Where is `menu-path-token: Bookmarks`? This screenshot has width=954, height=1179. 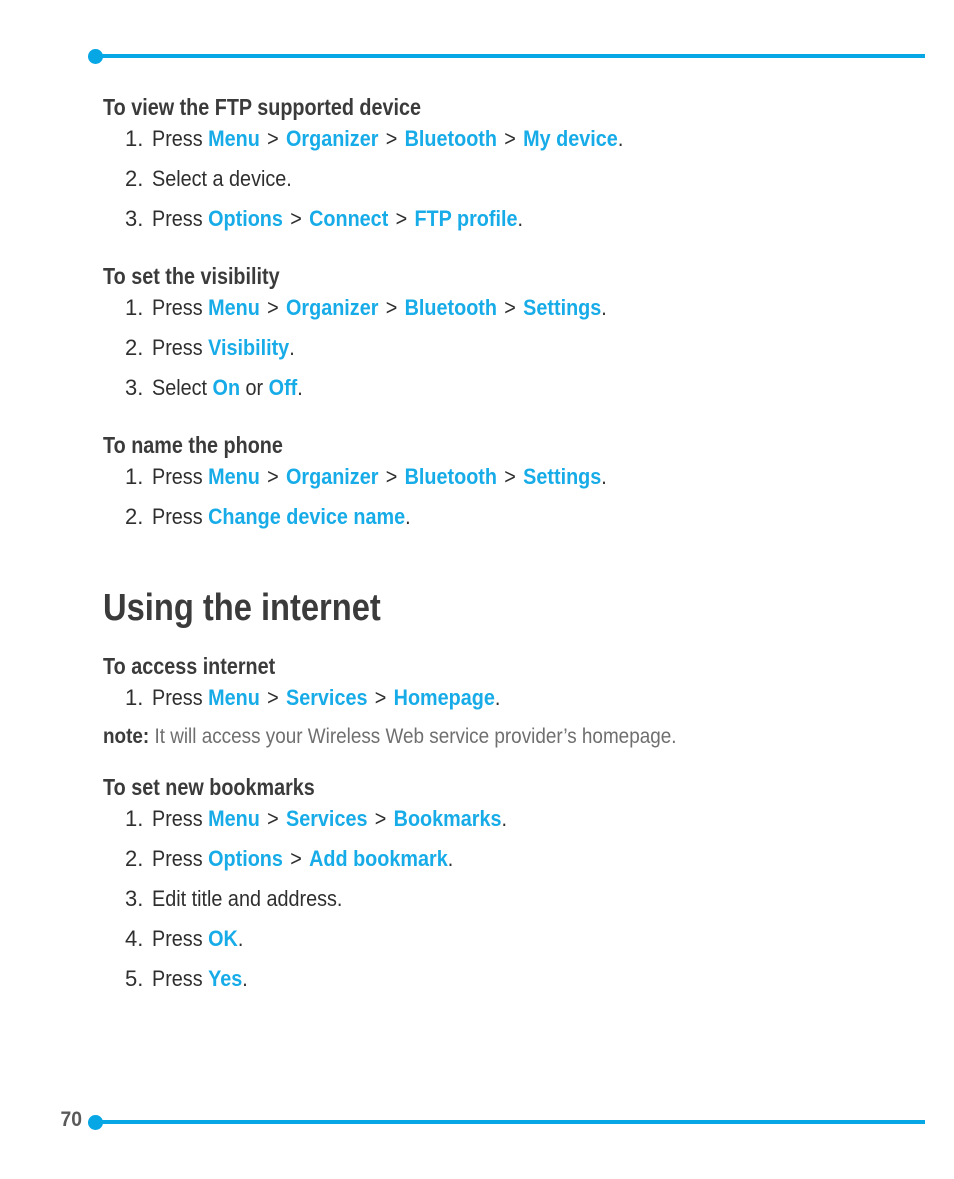
menu-path-token: Bookmarks is located at coordinates (448, 818).